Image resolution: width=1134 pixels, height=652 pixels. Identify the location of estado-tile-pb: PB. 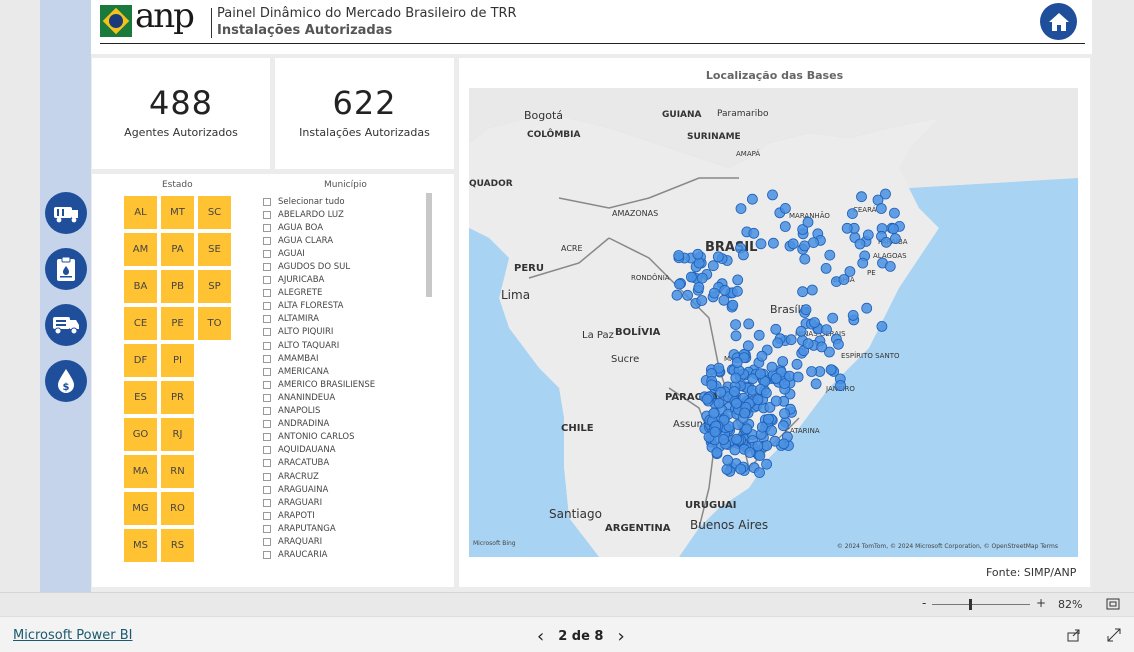
(177, 286).